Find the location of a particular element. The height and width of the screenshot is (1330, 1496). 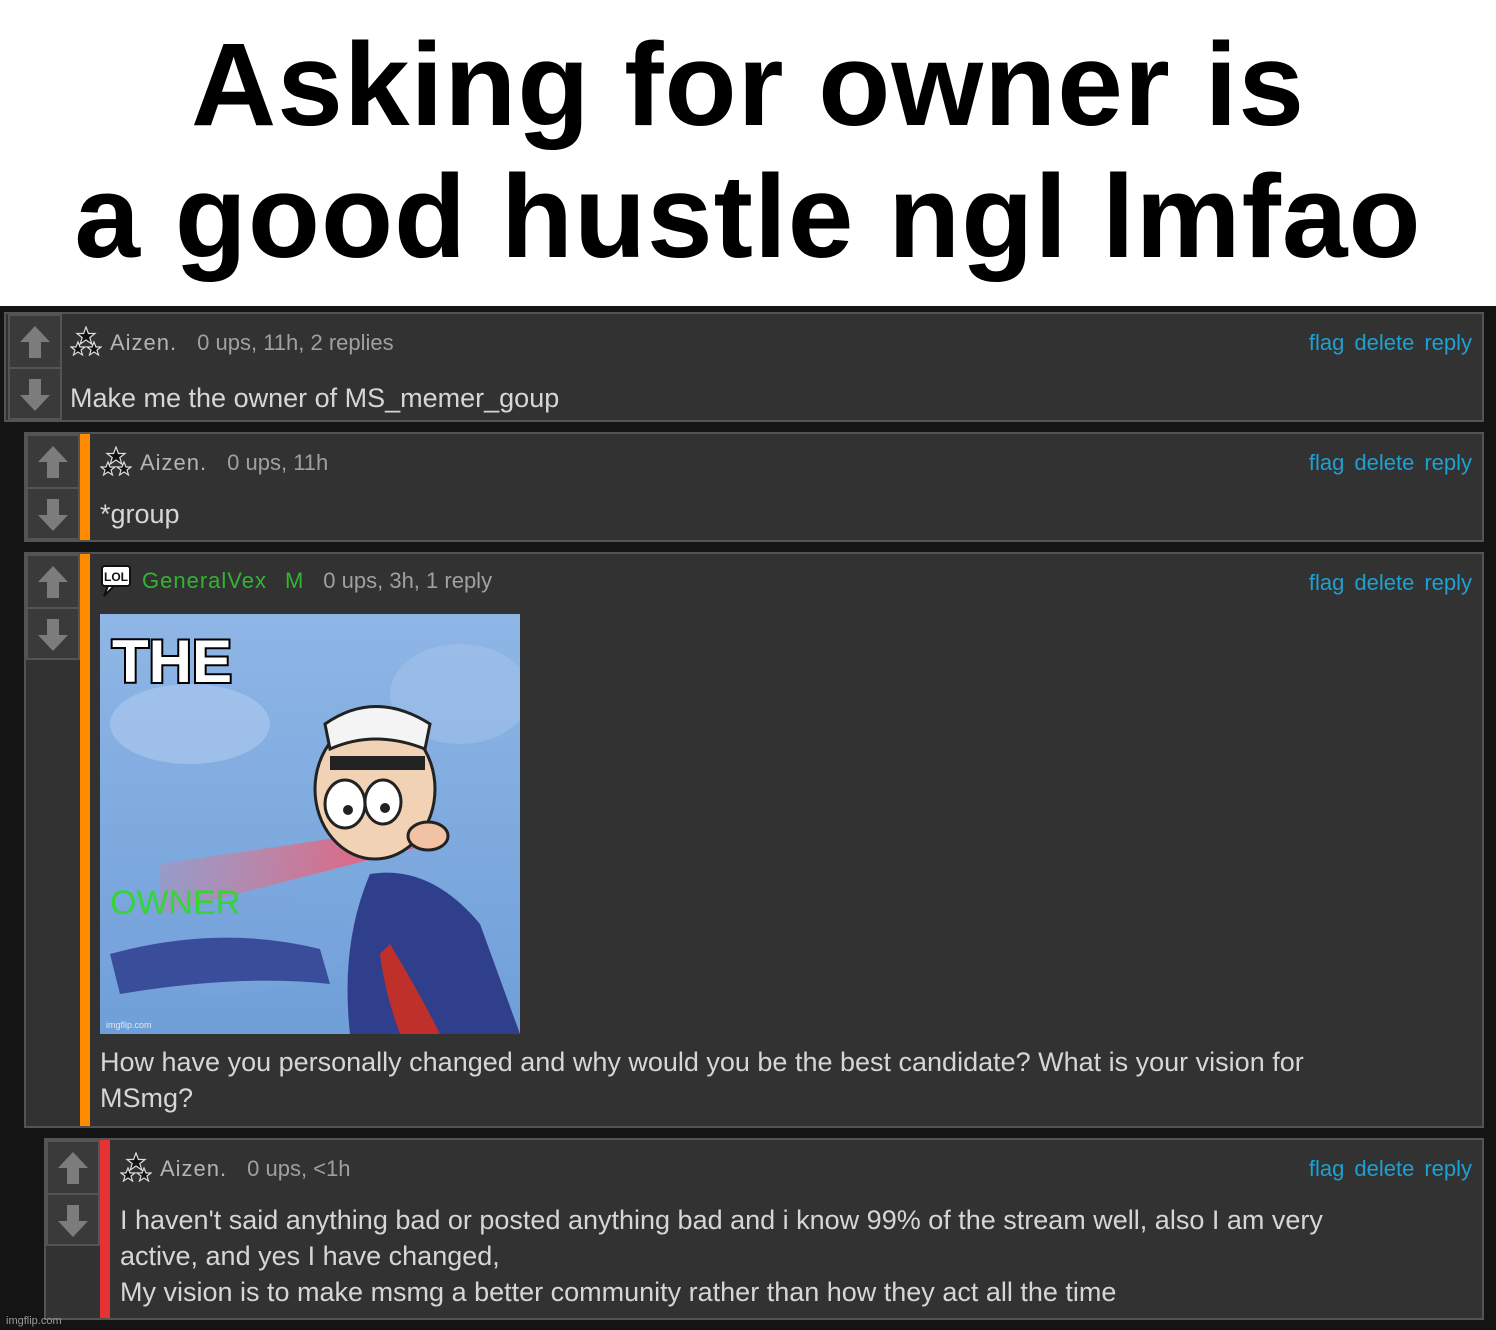

meme-top-text: THE is located at coordinates (172, 661).